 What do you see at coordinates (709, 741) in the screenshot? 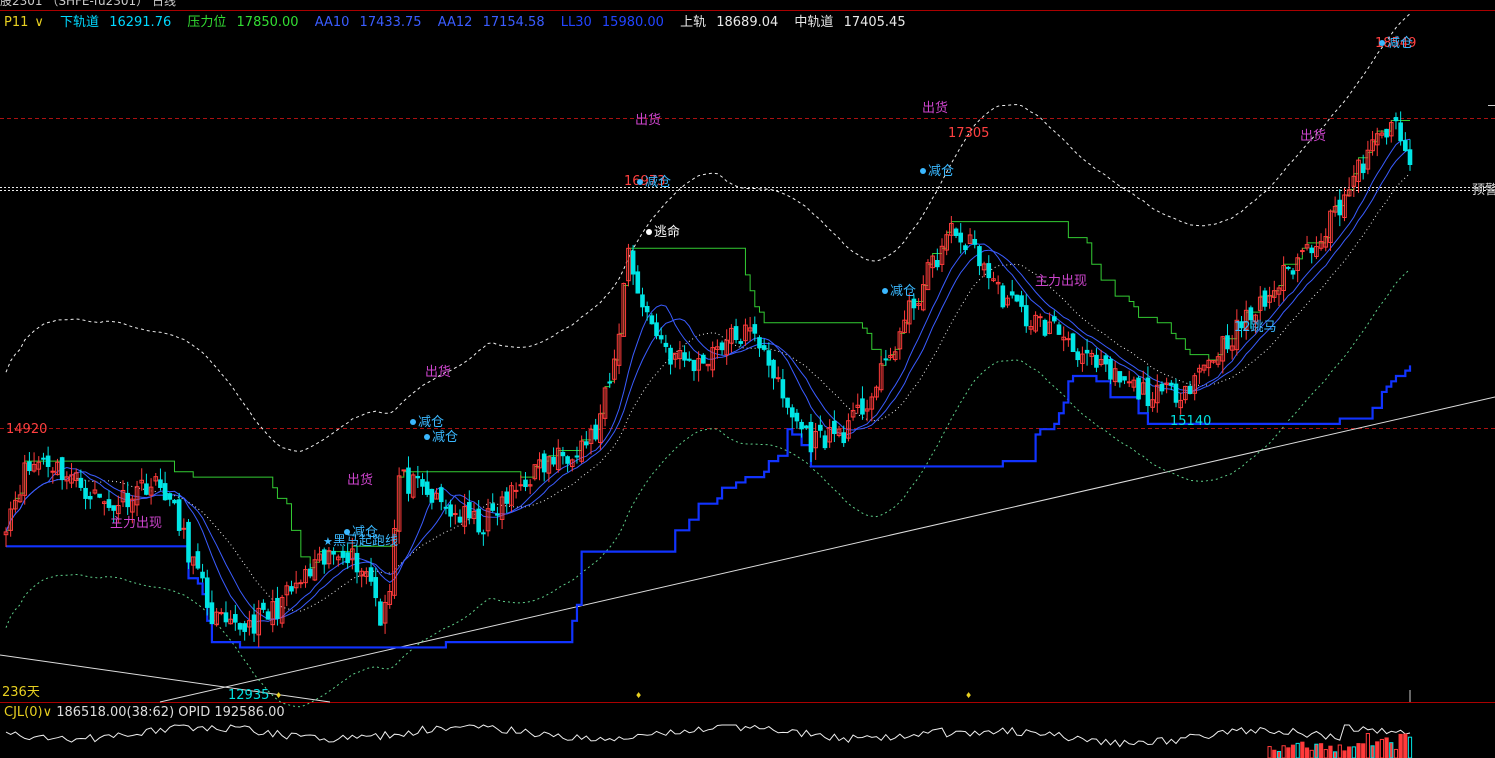
I see `volume-panel` at bounding box center [709, 741].